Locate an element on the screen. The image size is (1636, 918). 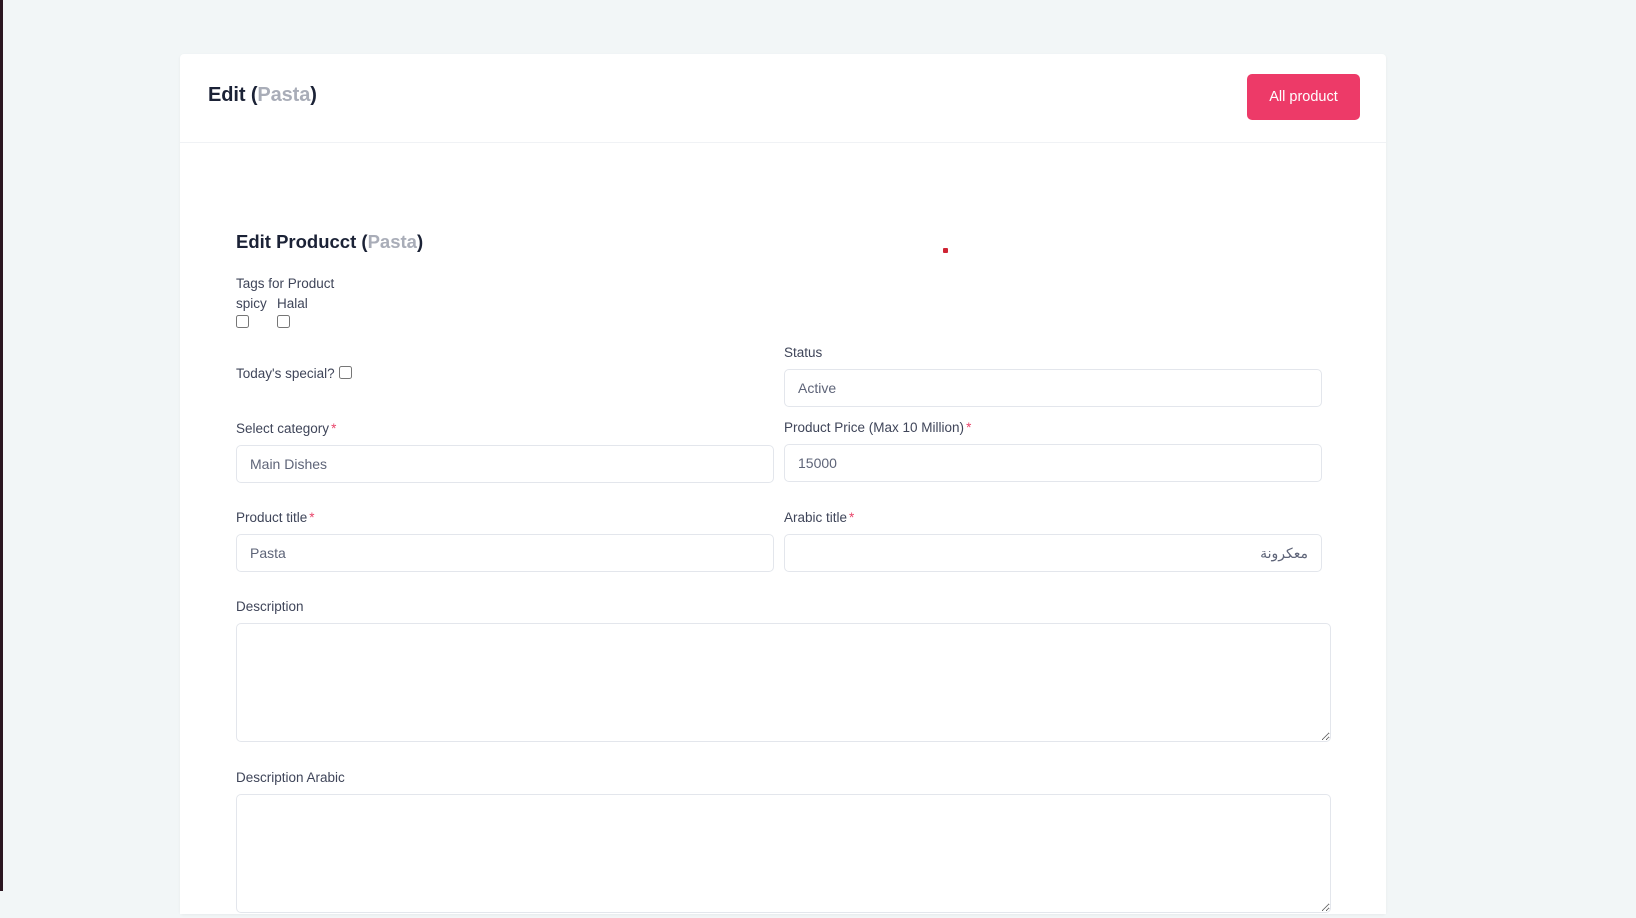
select-category-label: Select category * is located at coordinates (505, 428).